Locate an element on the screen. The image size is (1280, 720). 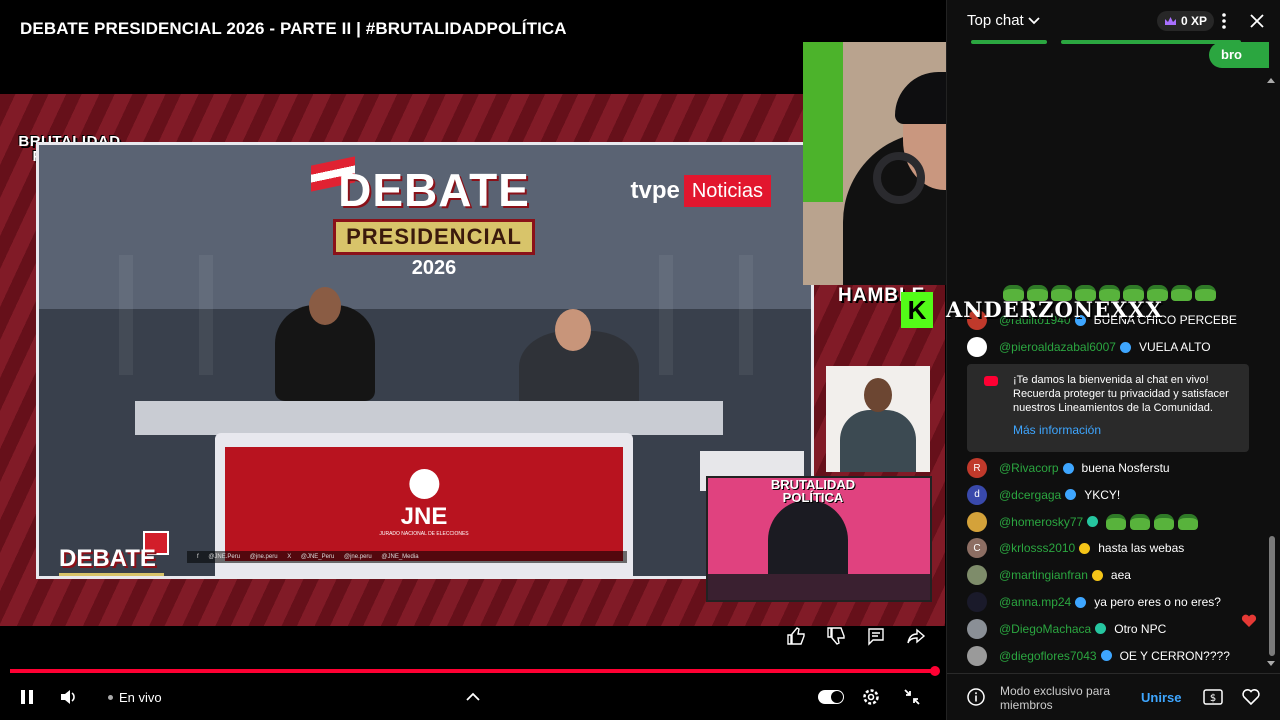
chat-header: Top chat 0 XP is located at coordinates (1113, 21).